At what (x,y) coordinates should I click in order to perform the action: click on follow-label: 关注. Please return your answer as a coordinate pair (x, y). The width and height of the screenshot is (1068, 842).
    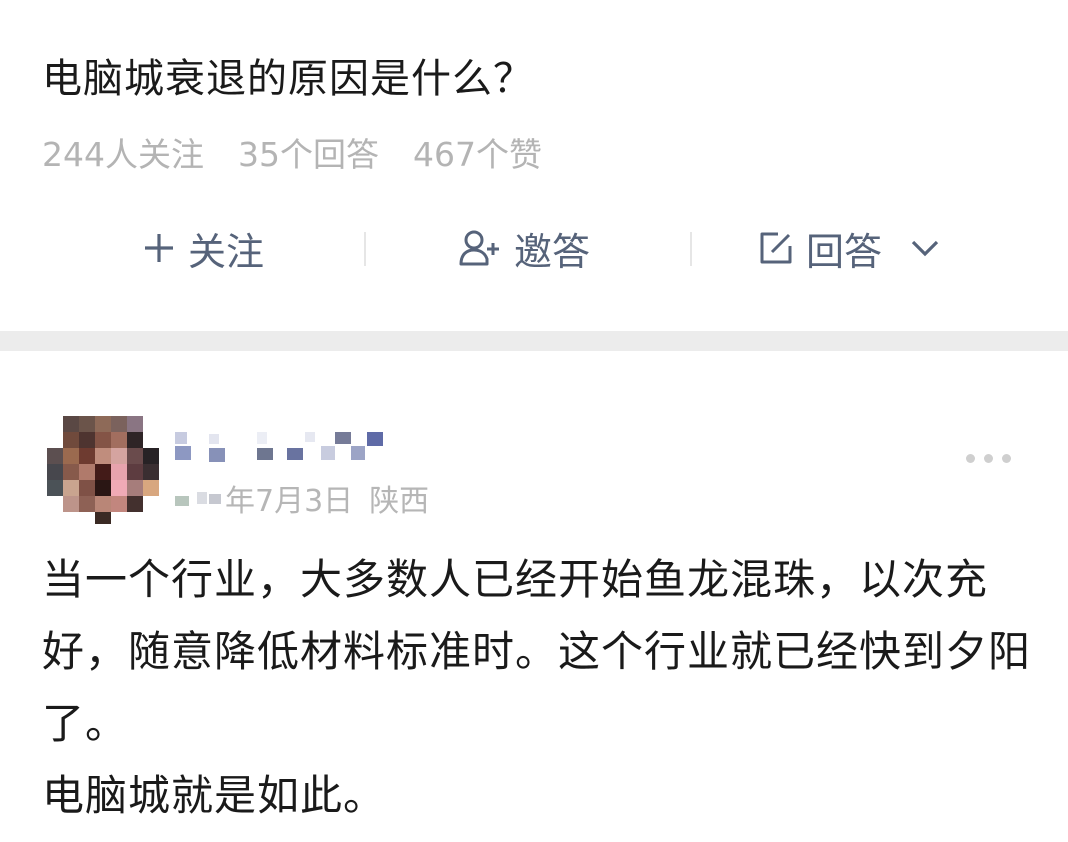
    Looking at the image, I should click on (226, 251).